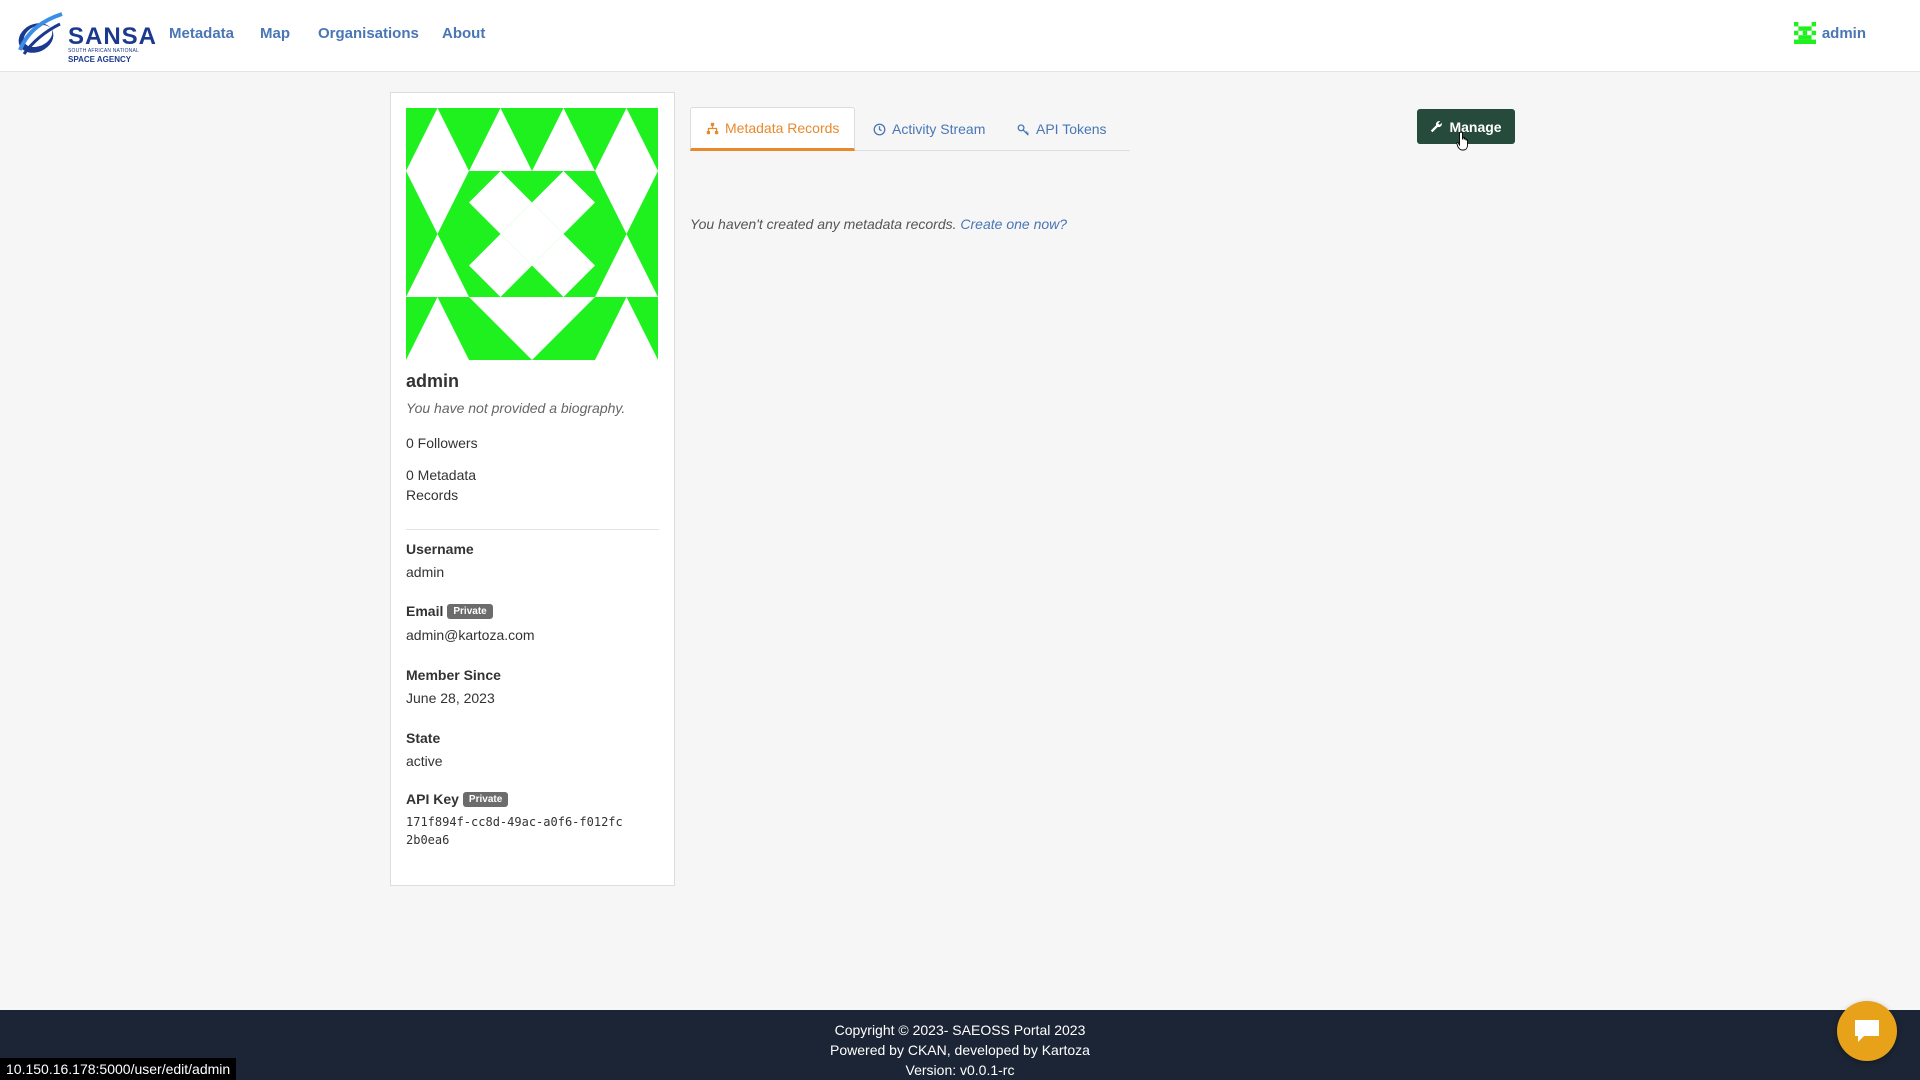  What do you see at coordinates (516, 408) in the screenshot?
I see `profile-bio: You have not provided a biography.` at bounding box center [516, 408].